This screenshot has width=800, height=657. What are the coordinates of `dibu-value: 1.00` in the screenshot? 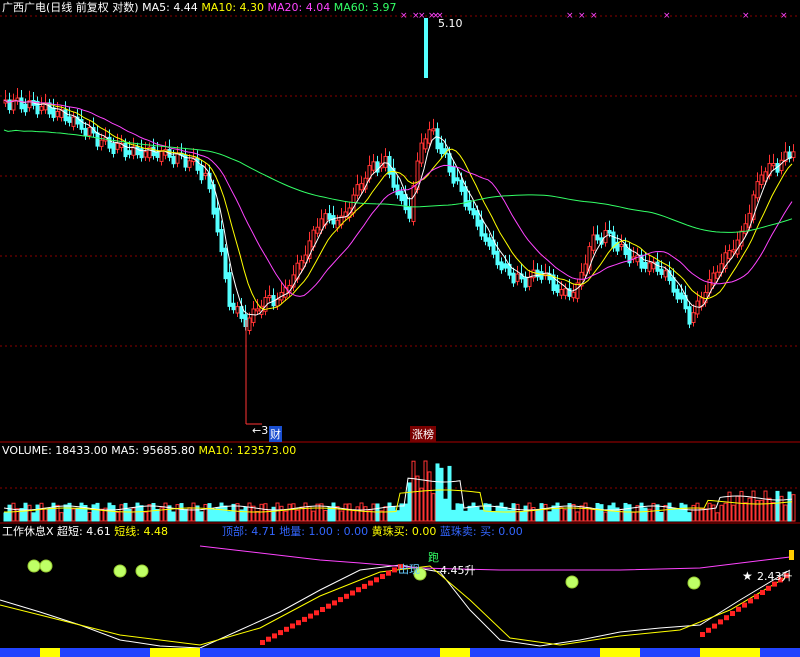 It's located at (320, 531).